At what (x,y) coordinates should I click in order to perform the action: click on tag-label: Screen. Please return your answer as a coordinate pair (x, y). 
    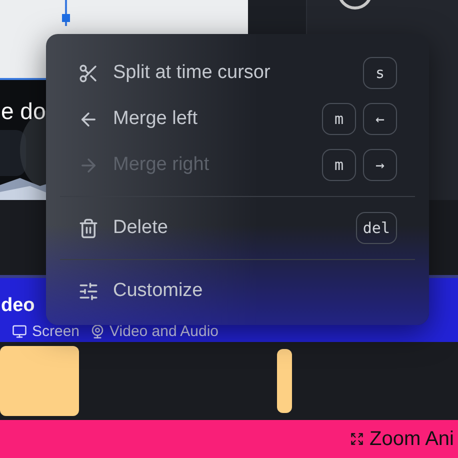
    Looking at the image, I should click on (56, 331).